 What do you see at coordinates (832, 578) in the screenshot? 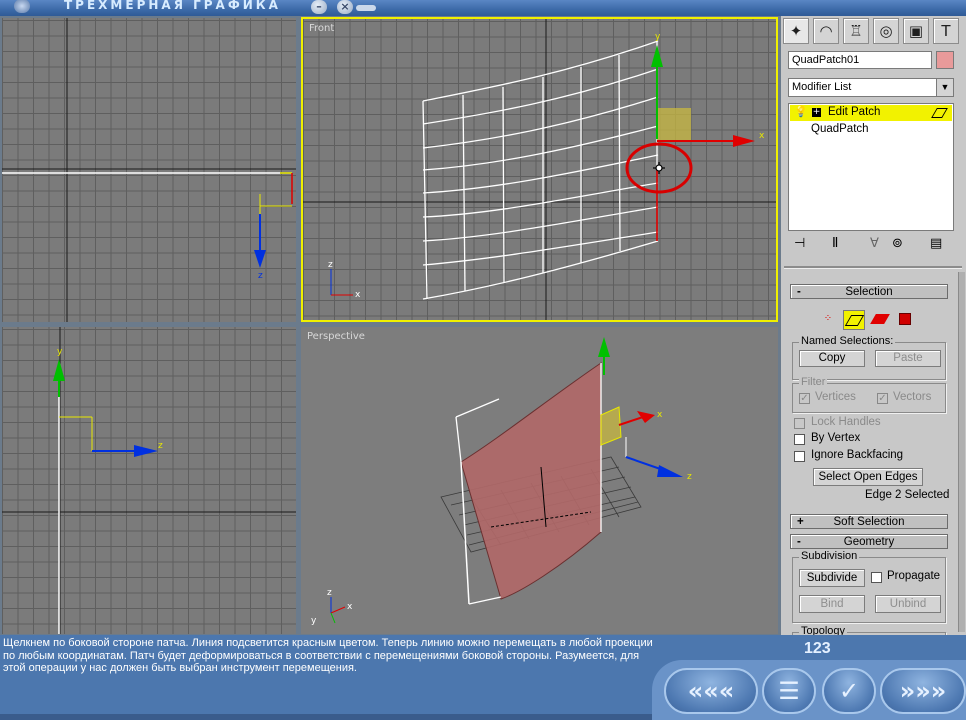
I see `subdivide-button: Subdivide` at bounding box center [832, 578].